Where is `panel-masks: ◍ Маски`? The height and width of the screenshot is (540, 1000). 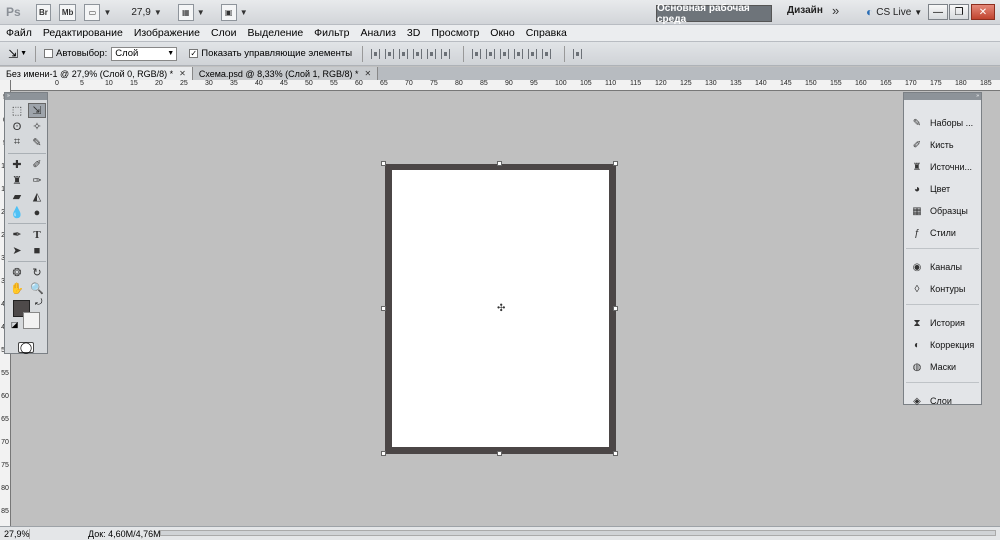
panel-masks: ◍ Маски is located at coordinates (942, 367).